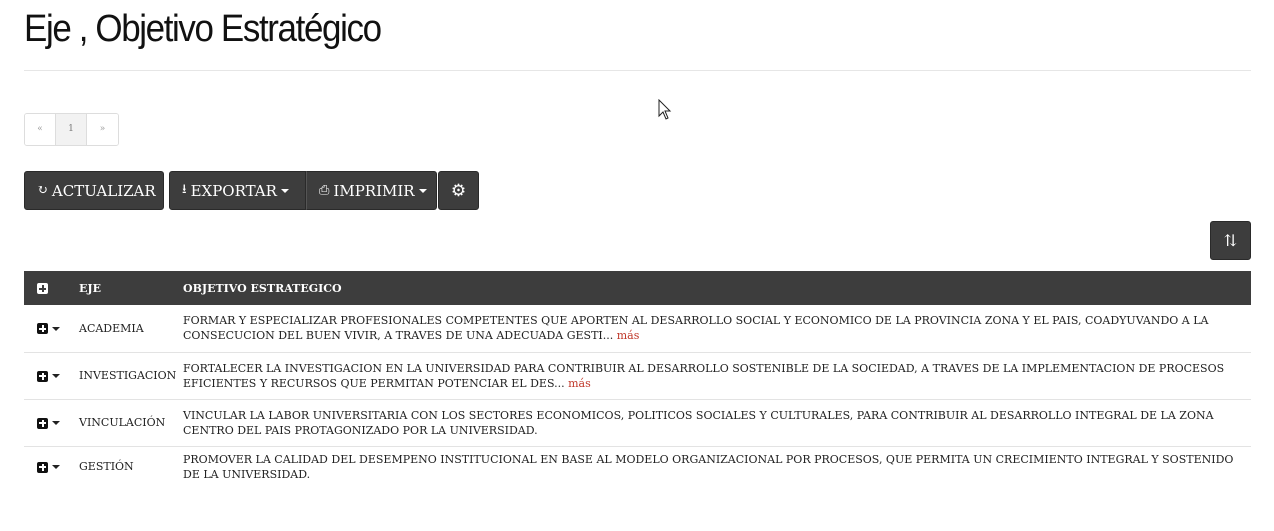 Image resolution: width=1274 pixels, height=531 pixels. What do you see at coordinates (102, 129) in the screenshot?
I see `pagination-next: »` at bounding box center [102, 129].